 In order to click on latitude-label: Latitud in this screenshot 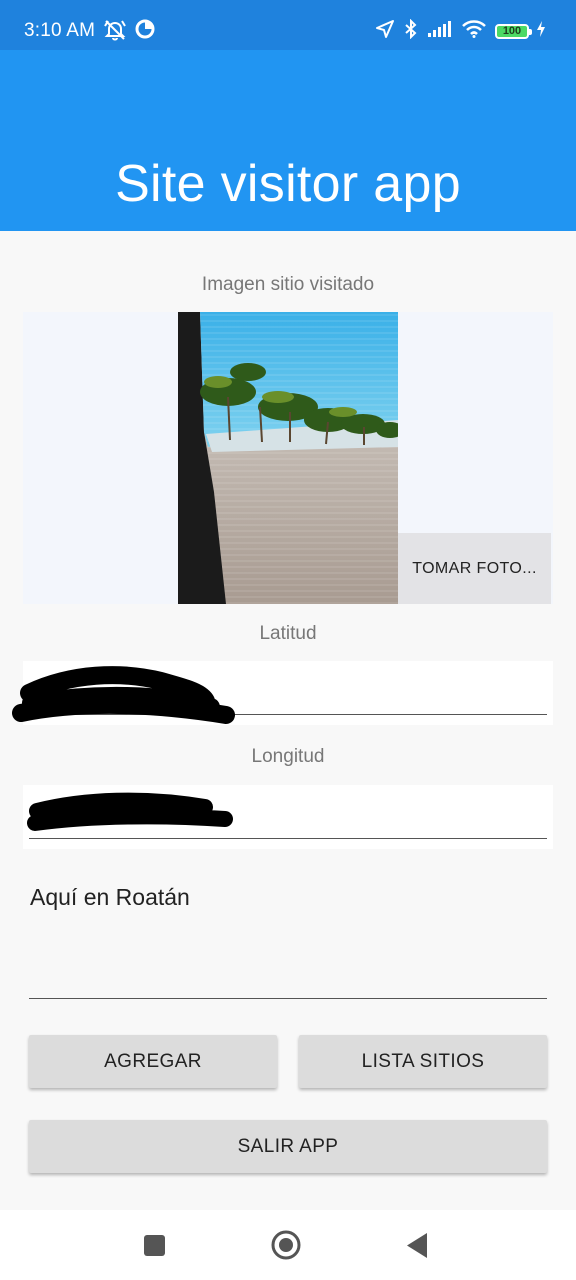, I will do `click(288, 633)`.